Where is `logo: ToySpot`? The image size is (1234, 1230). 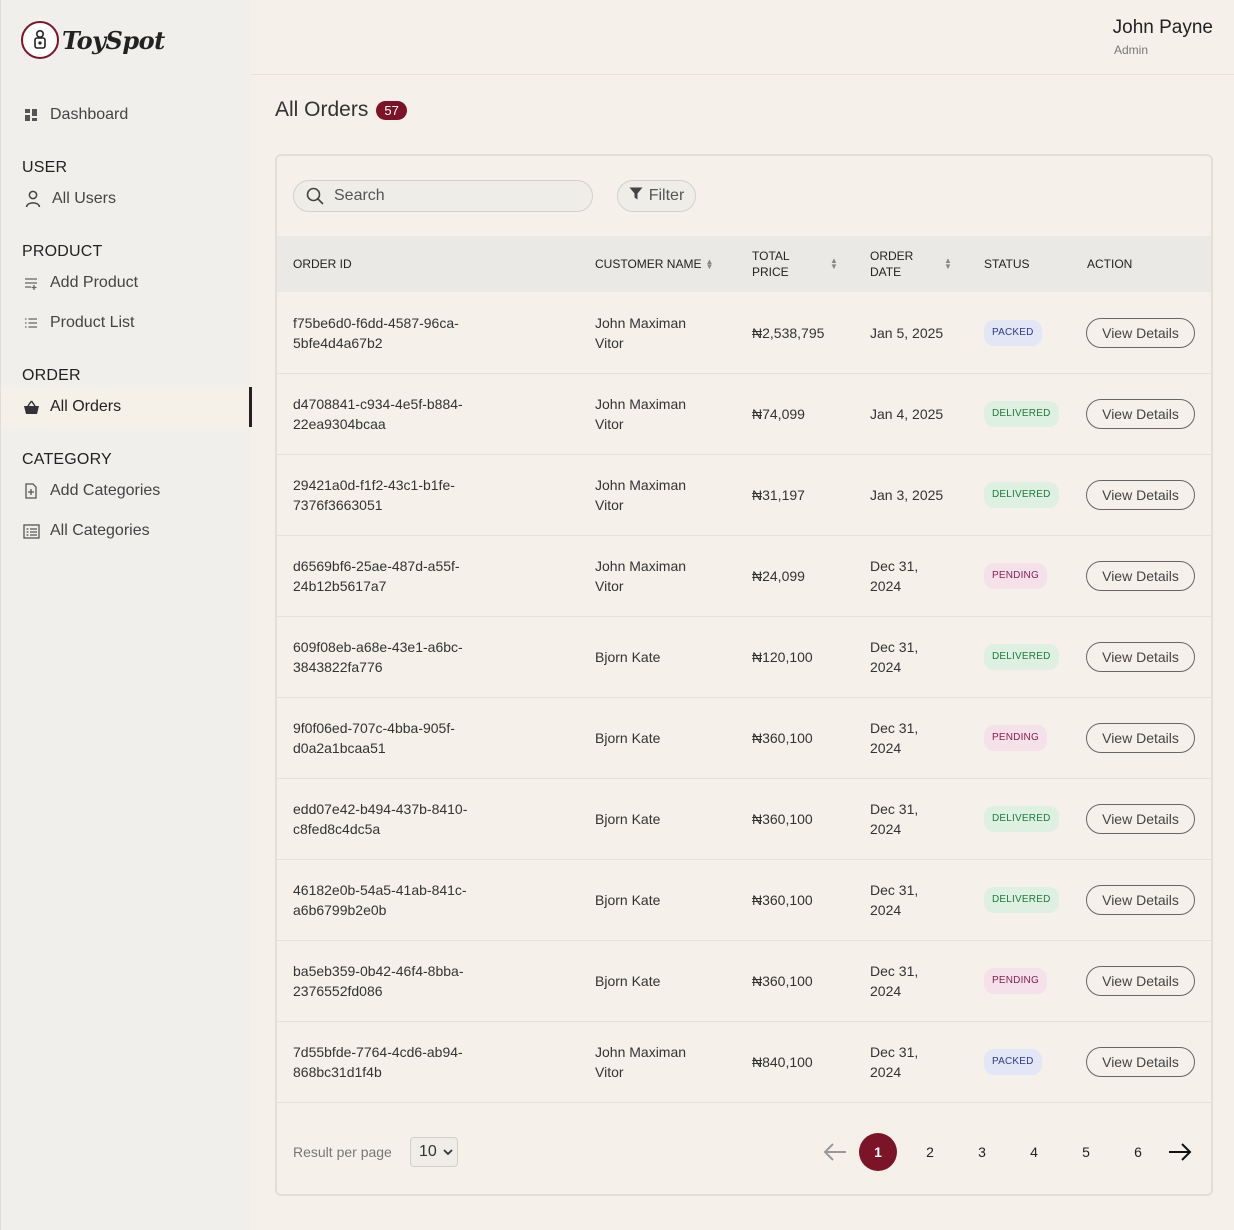
logo: ToySpot is located at coordinates (93, 40).